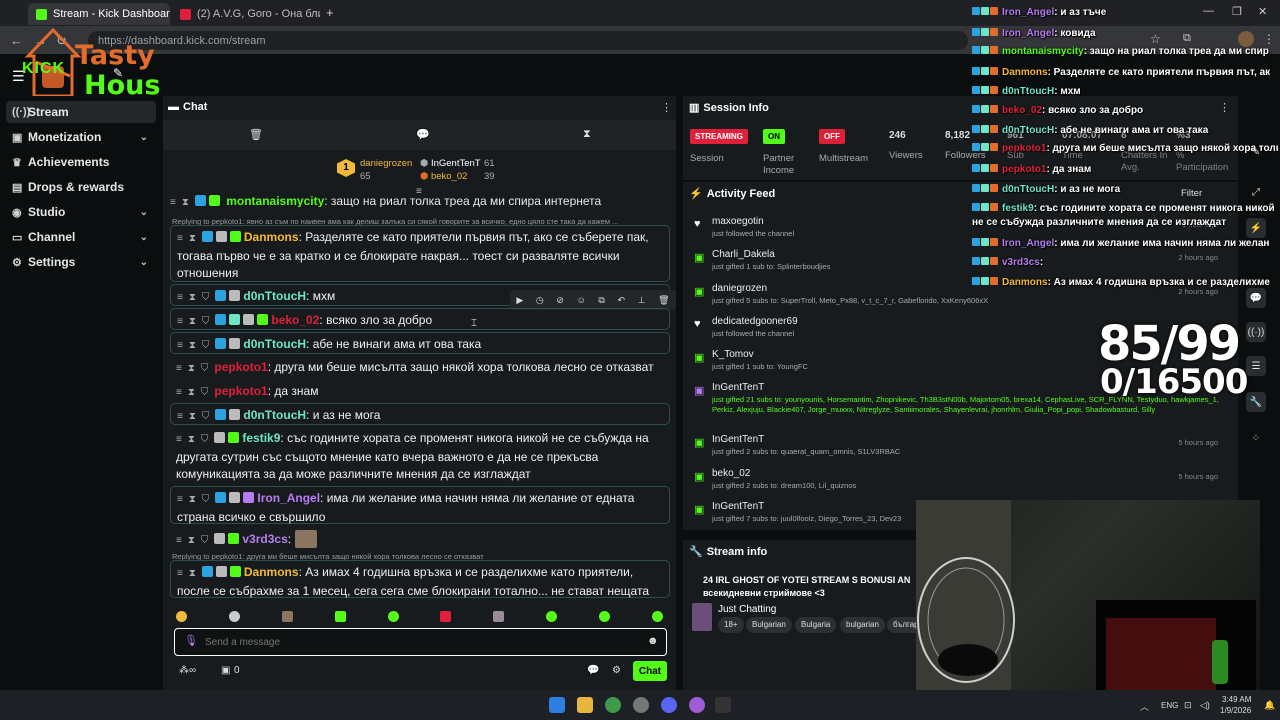 The image size is (1280, 720). Describe the element at coordinates (295, 320) in the screenshot. I see `chat-username: beko_02` at that location.